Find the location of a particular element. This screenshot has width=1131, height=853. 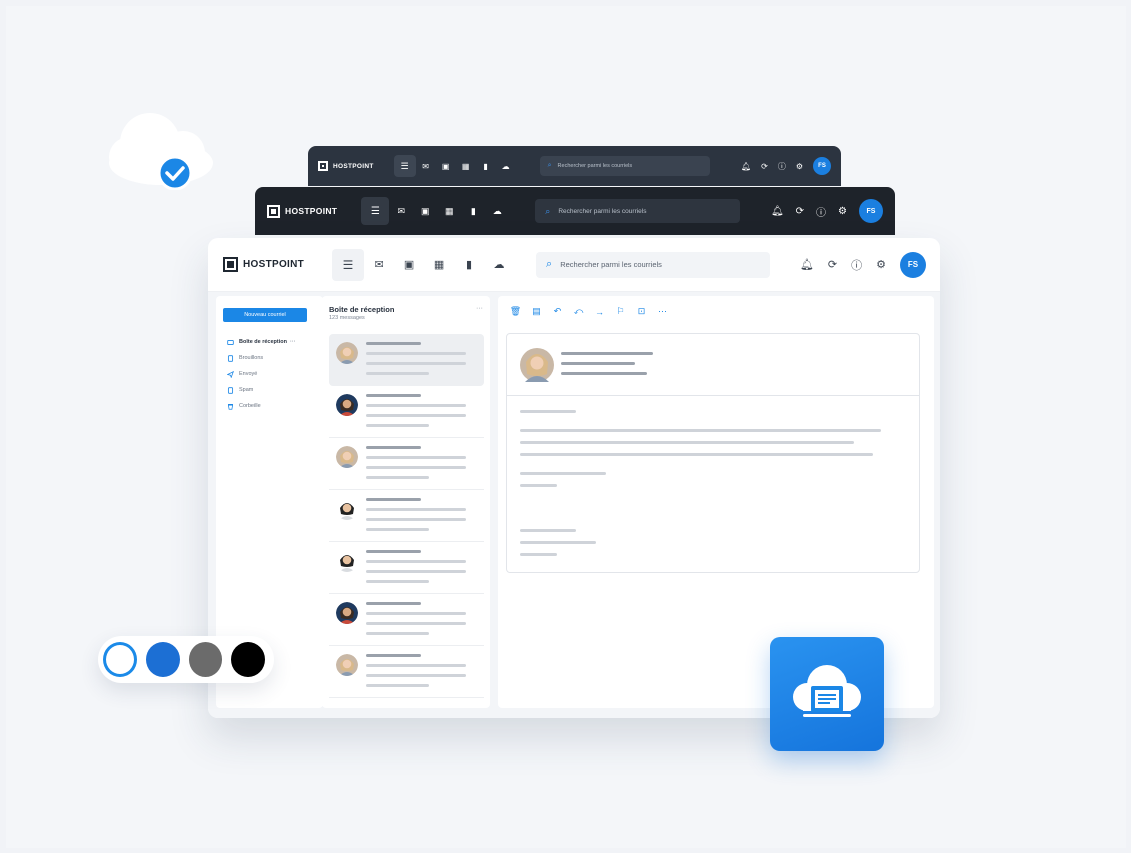

folder-item-sent: Envoyé is located at coordinates (273, 374).